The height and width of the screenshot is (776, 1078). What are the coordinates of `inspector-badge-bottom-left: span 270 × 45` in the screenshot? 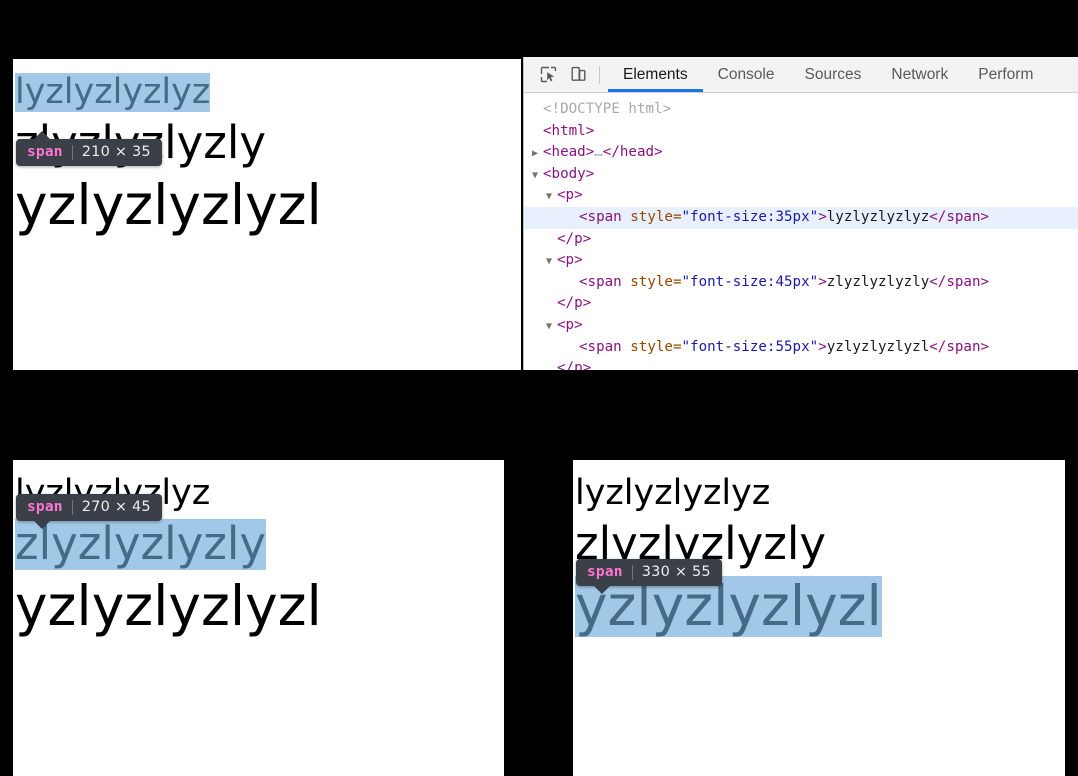 It's located at (89, 511).